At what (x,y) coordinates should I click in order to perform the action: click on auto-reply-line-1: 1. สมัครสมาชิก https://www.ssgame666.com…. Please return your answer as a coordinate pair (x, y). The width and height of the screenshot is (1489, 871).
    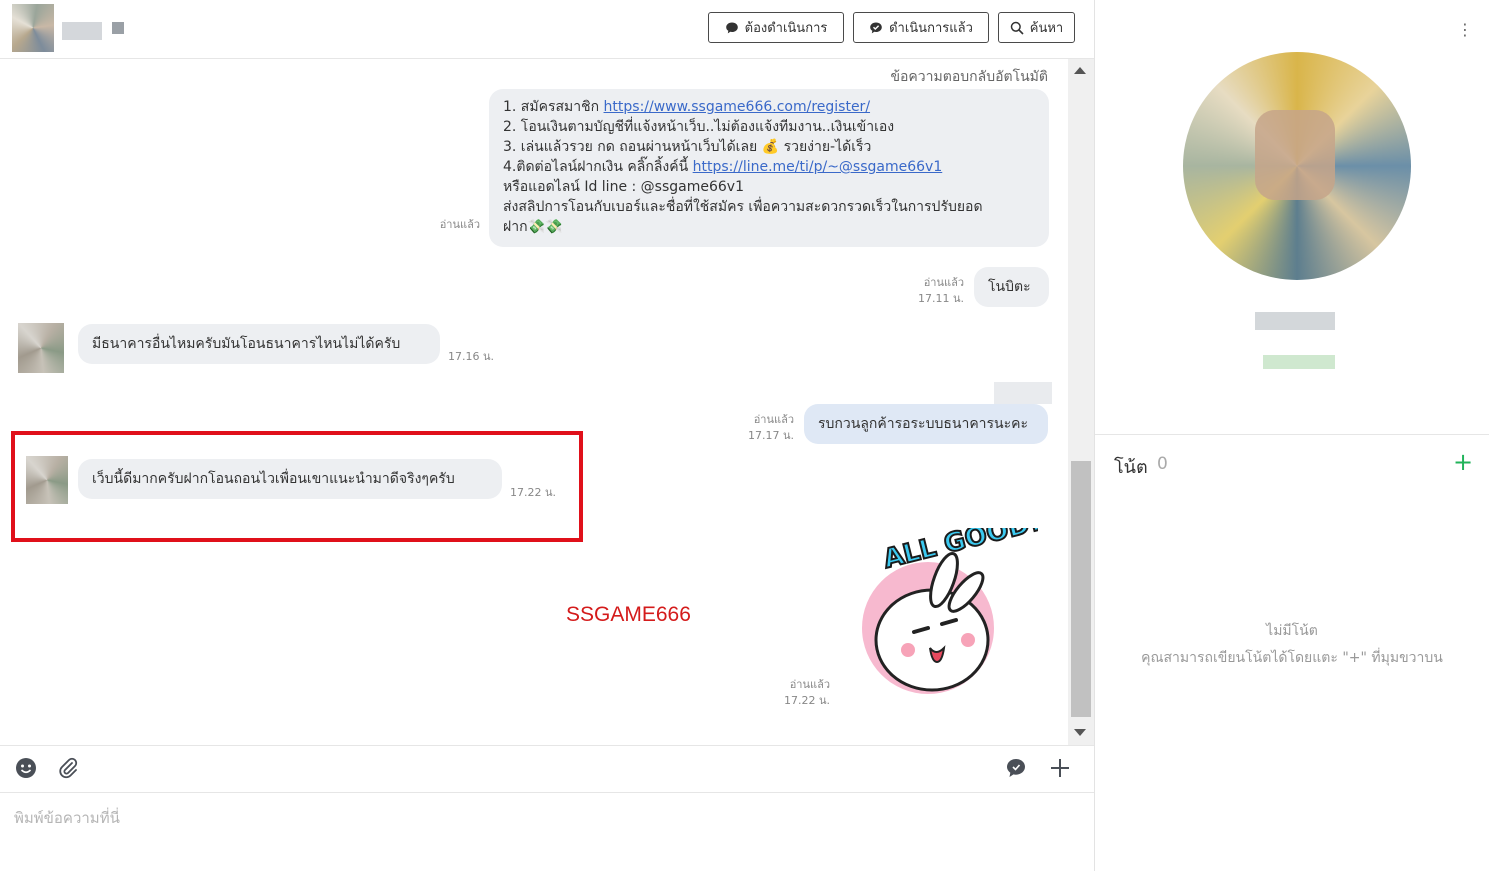
    Looking at the image, I should click on (769, 107).